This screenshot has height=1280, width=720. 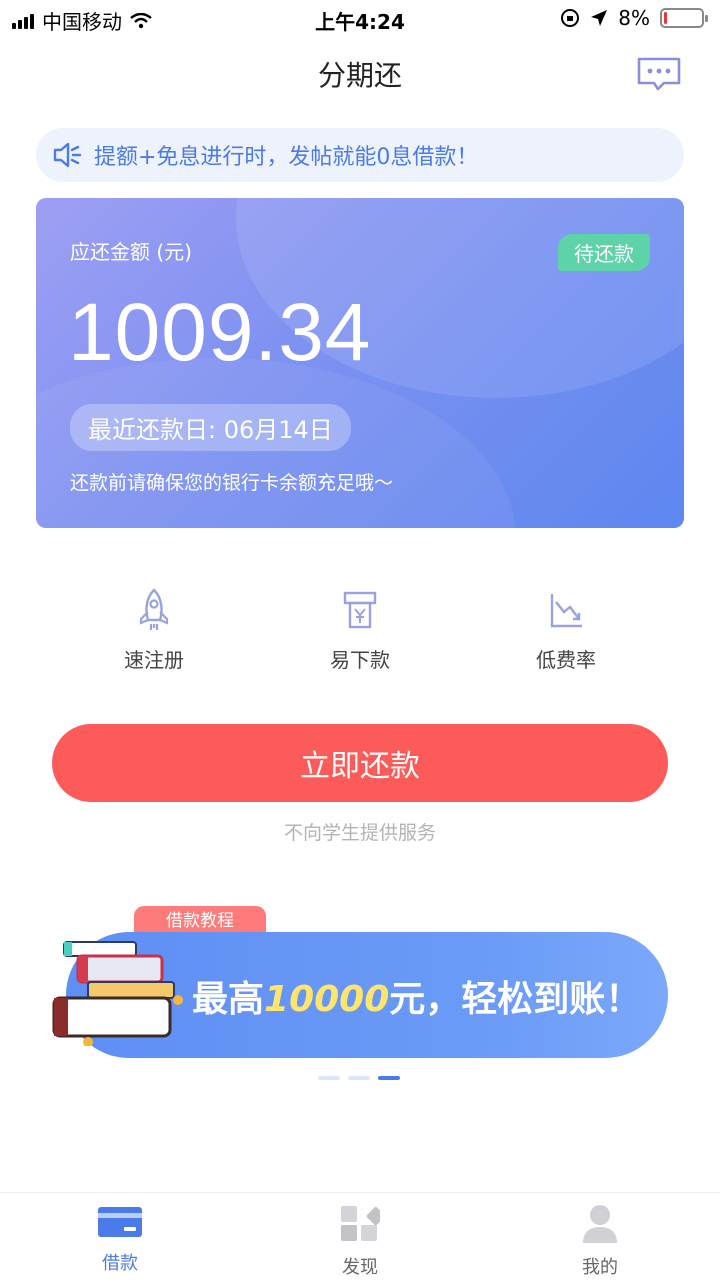 I want to click on banner-text-prefix: 最高, so click(x=228, y=999).